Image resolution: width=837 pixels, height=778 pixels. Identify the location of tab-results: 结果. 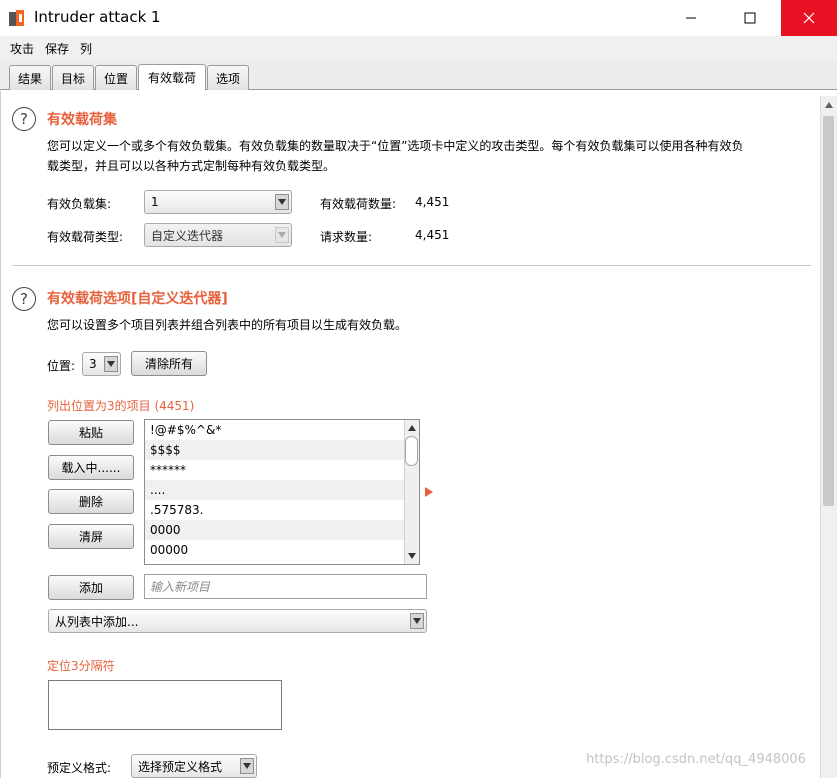
(30, 77).